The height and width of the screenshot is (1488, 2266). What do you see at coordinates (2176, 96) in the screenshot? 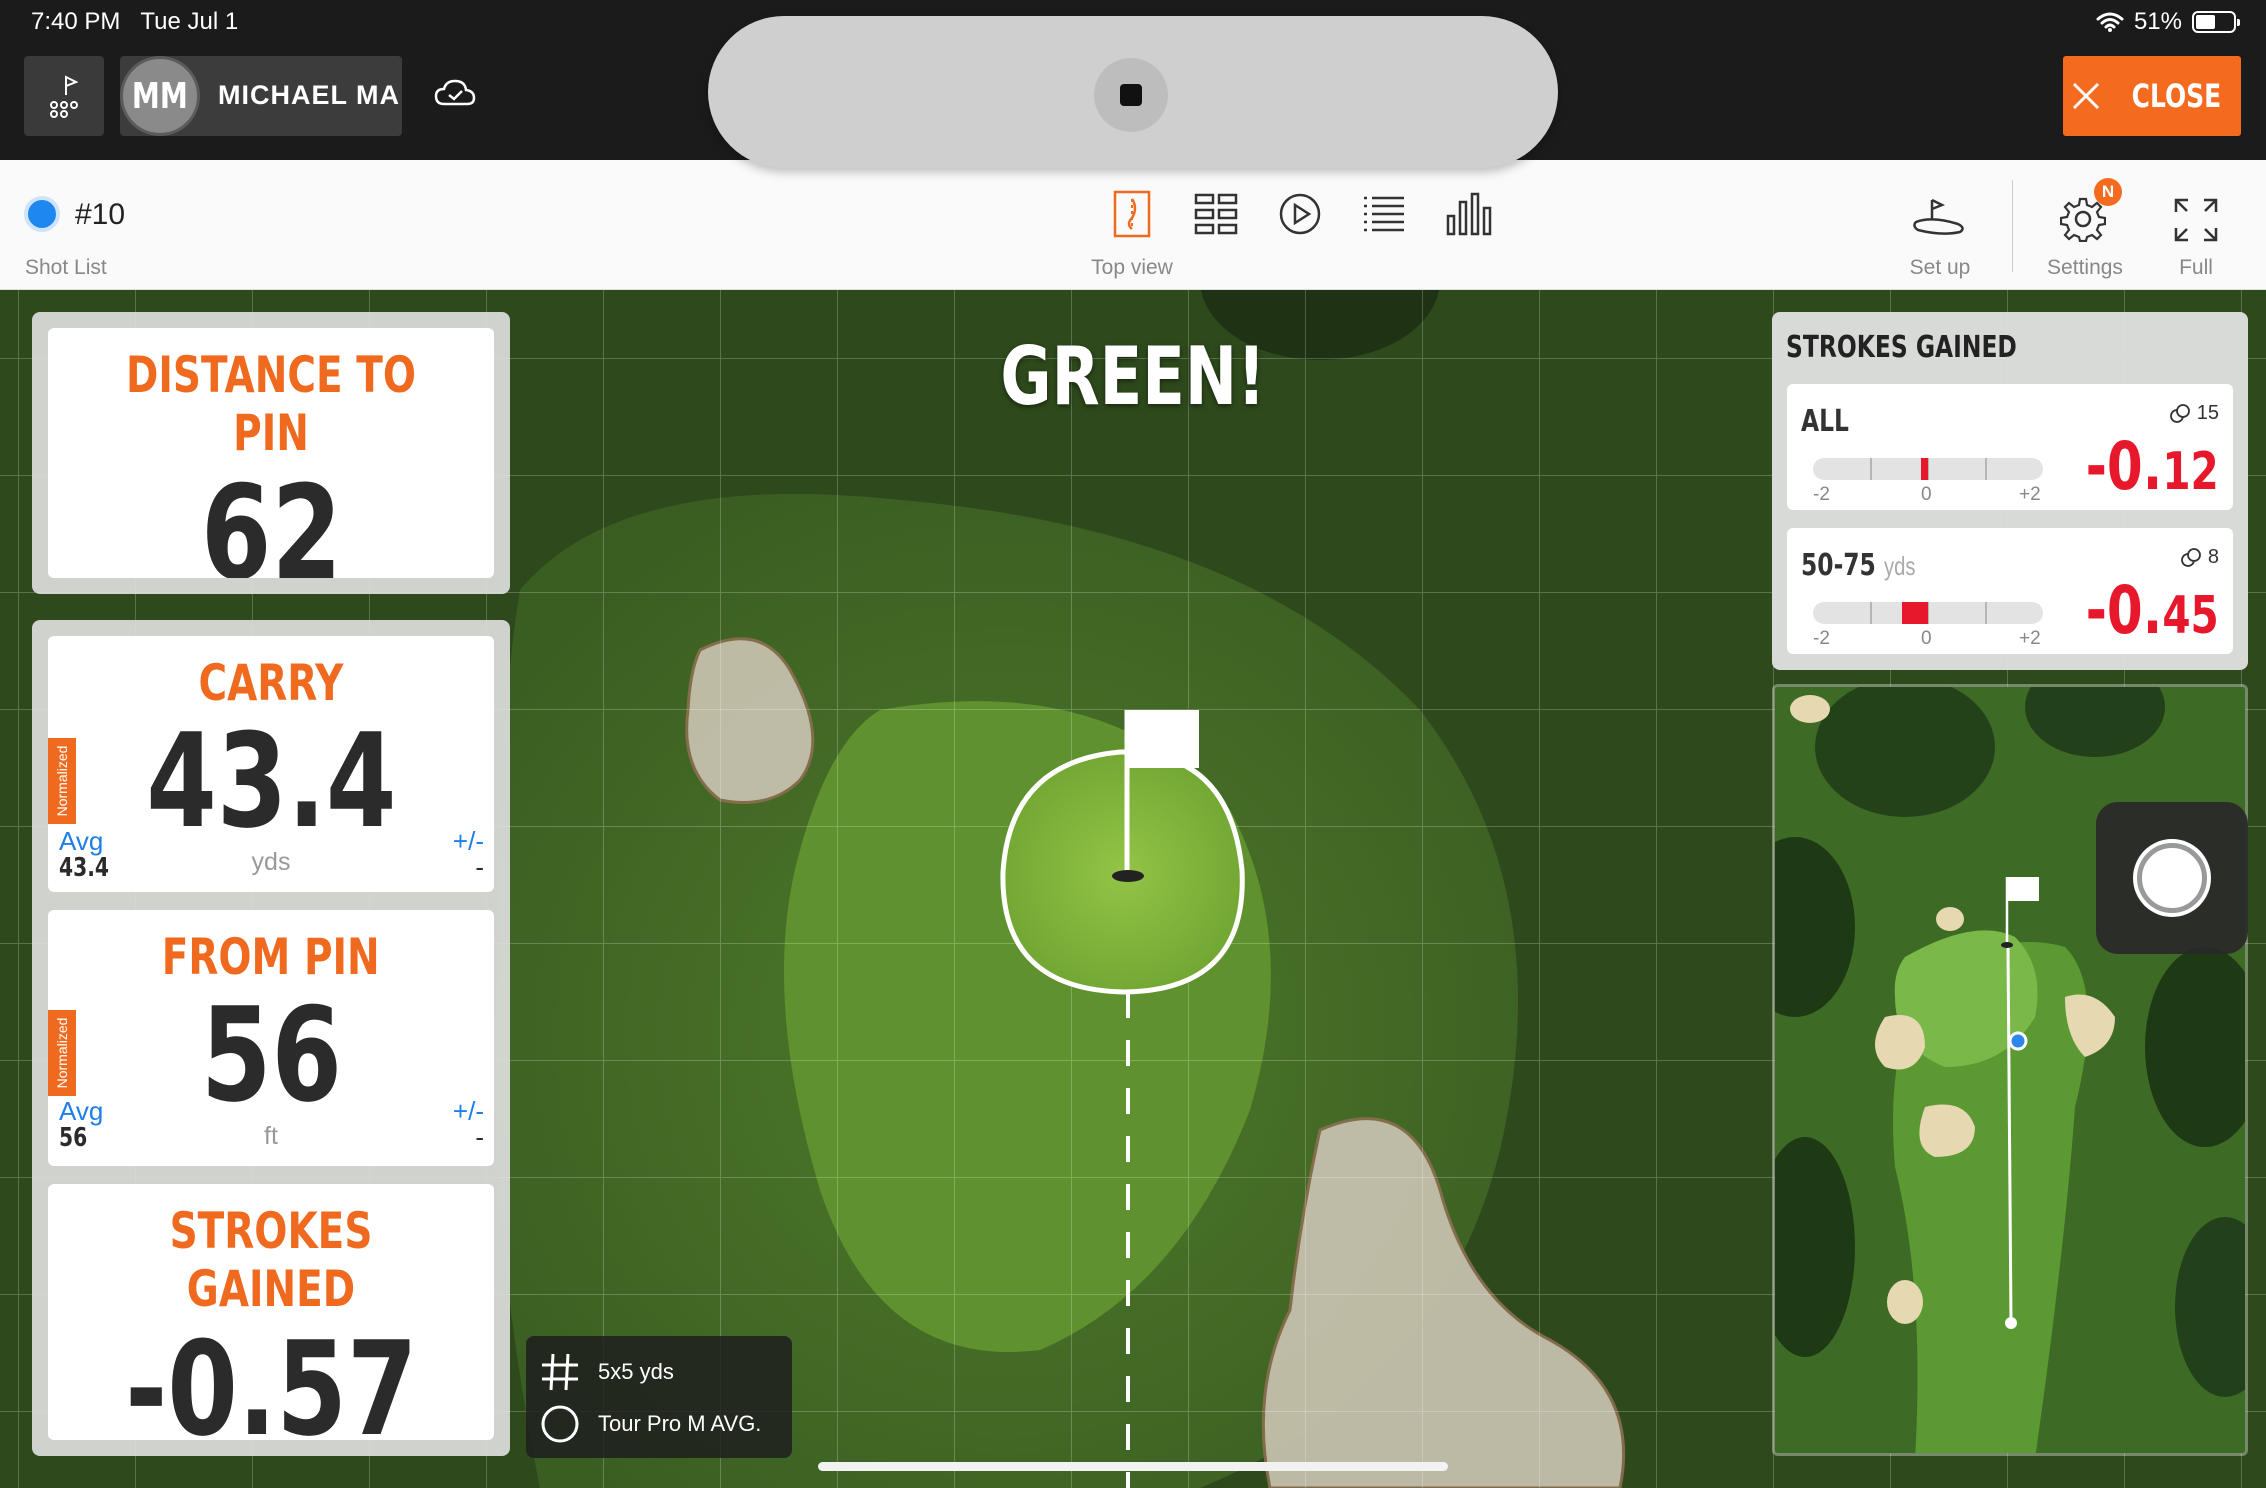
I see `close-label: CLOSE` at bounding box center [2176, 96].